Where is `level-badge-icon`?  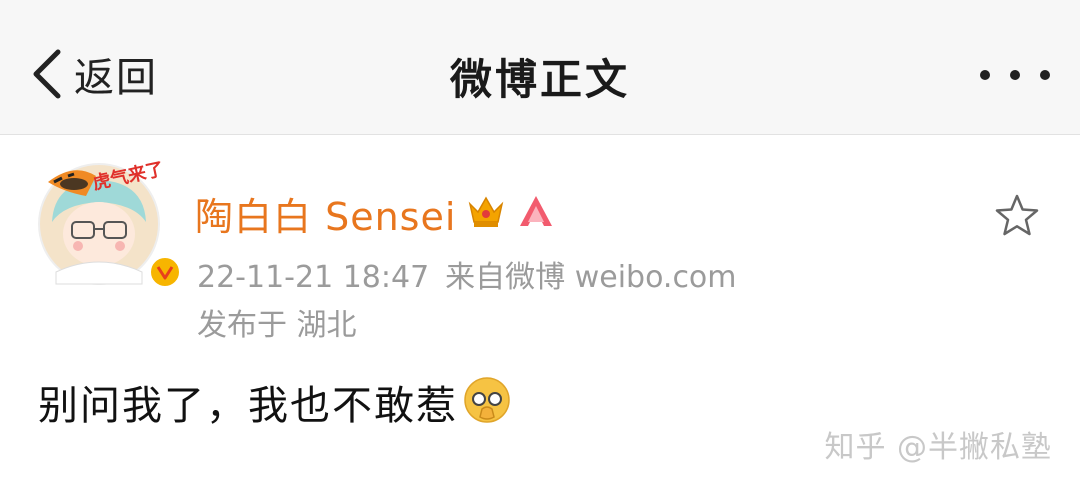
level-badge-icon is located at coordinates (536, 213).